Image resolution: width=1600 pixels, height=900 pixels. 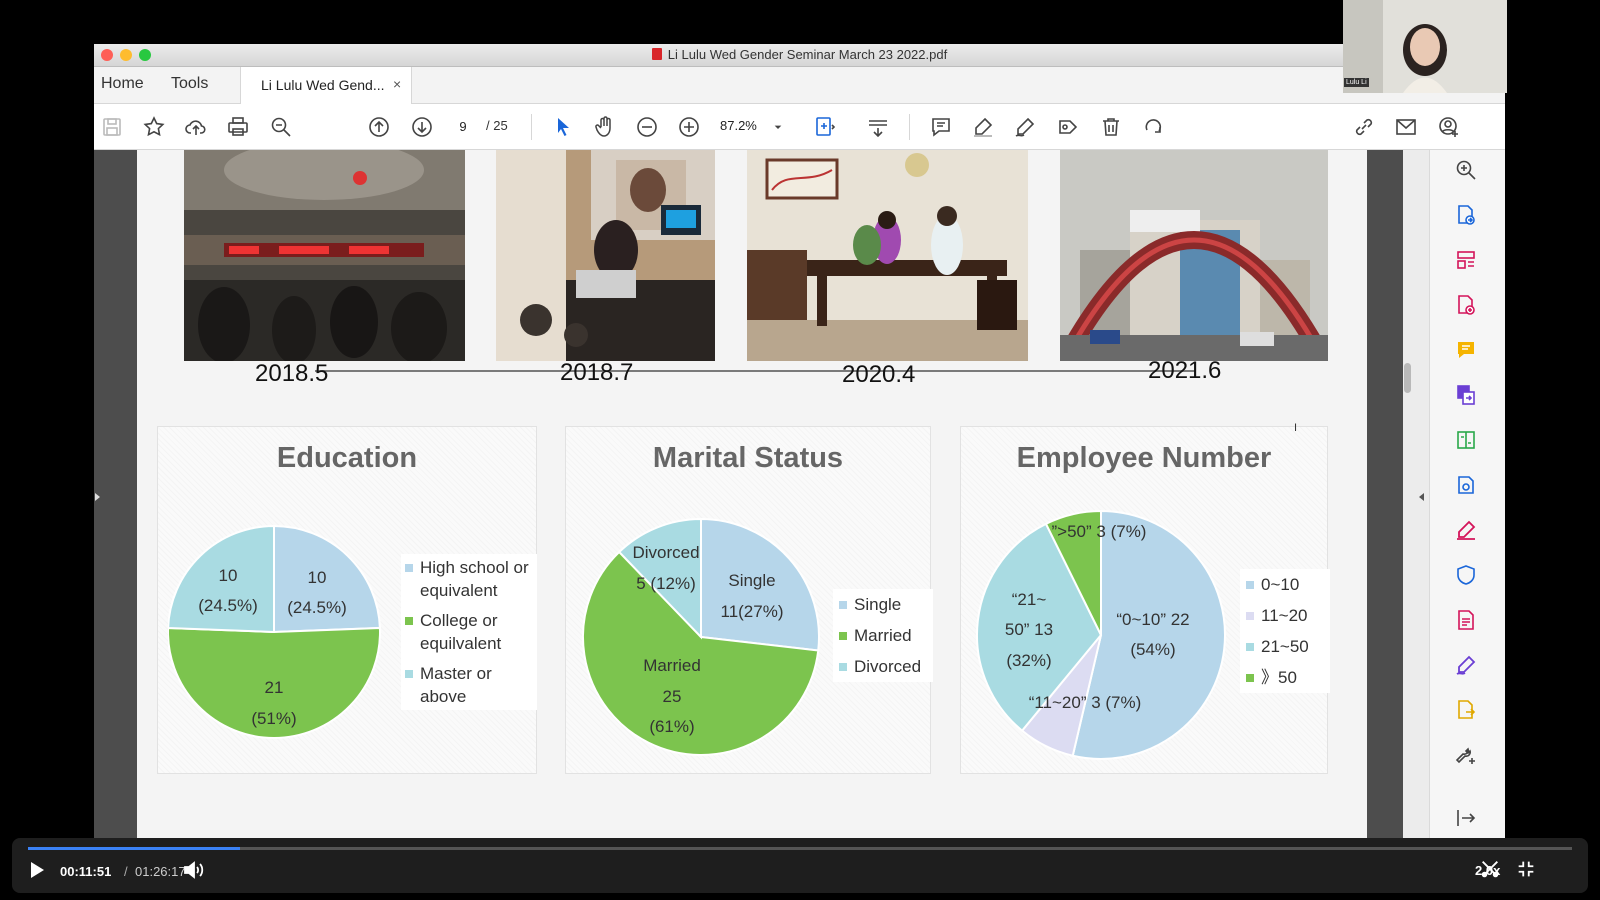 What do you see at coordinates (1296, 428) in the screenshot?
I see `text-cursor-icon: I` at bounding box center [1296, 428].